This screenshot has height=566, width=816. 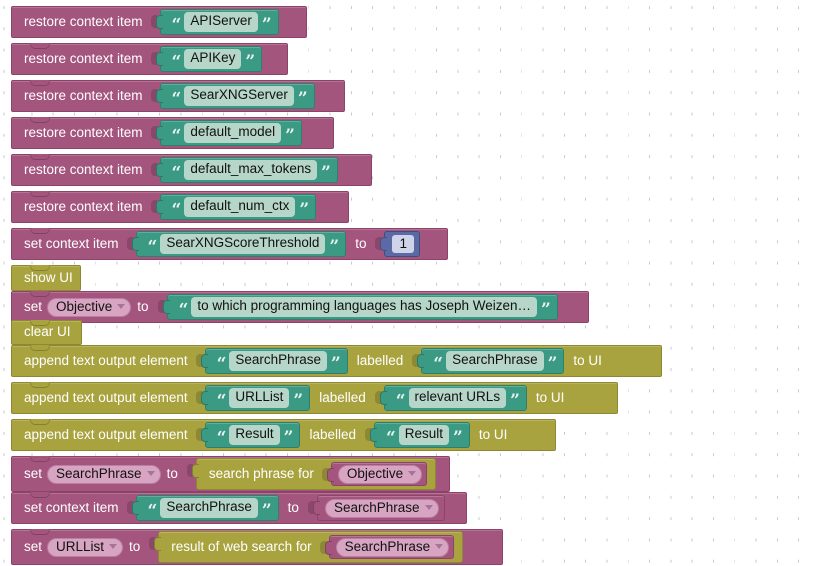 What do you see at coordinates (241, 546) in the screenshot?
I see `reporter-label: result of web search for` at bounding box center [241, 546].